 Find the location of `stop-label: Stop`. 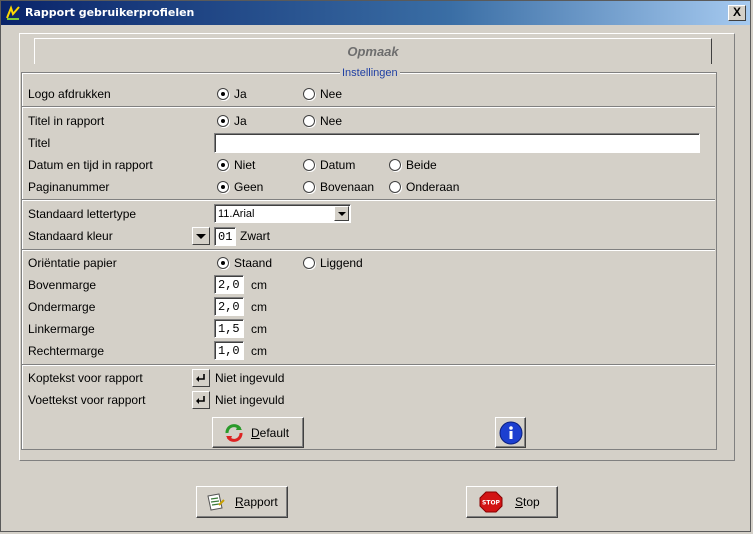

stop-label: Stop is located at coordinates (527, 502).